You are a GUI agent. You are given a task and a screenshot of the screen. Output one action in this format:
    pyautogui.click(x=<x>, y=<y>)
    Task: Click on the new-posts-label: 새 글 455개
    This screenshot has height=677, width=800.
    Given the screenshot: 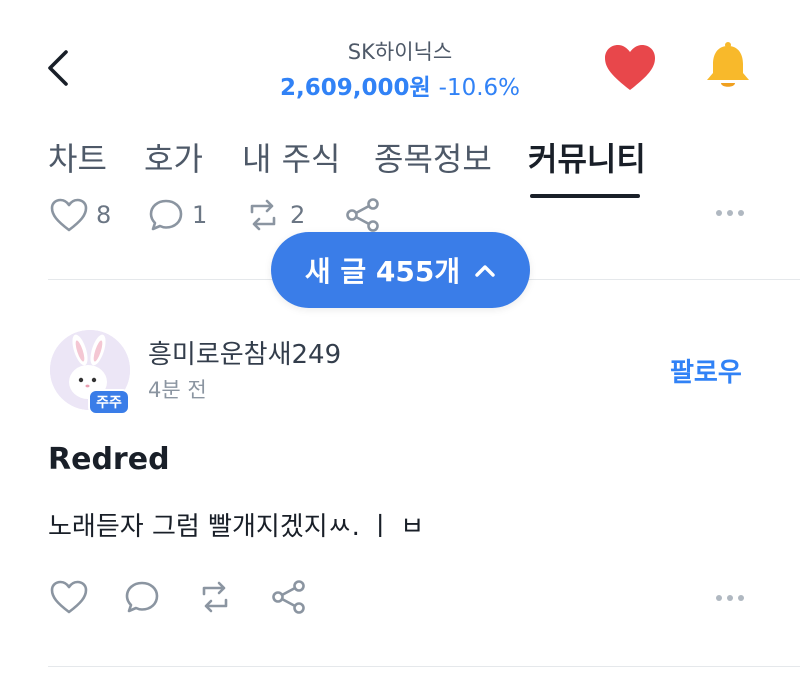 What is the action you would take?
    pyautogui.click(x=382, y=271)
    